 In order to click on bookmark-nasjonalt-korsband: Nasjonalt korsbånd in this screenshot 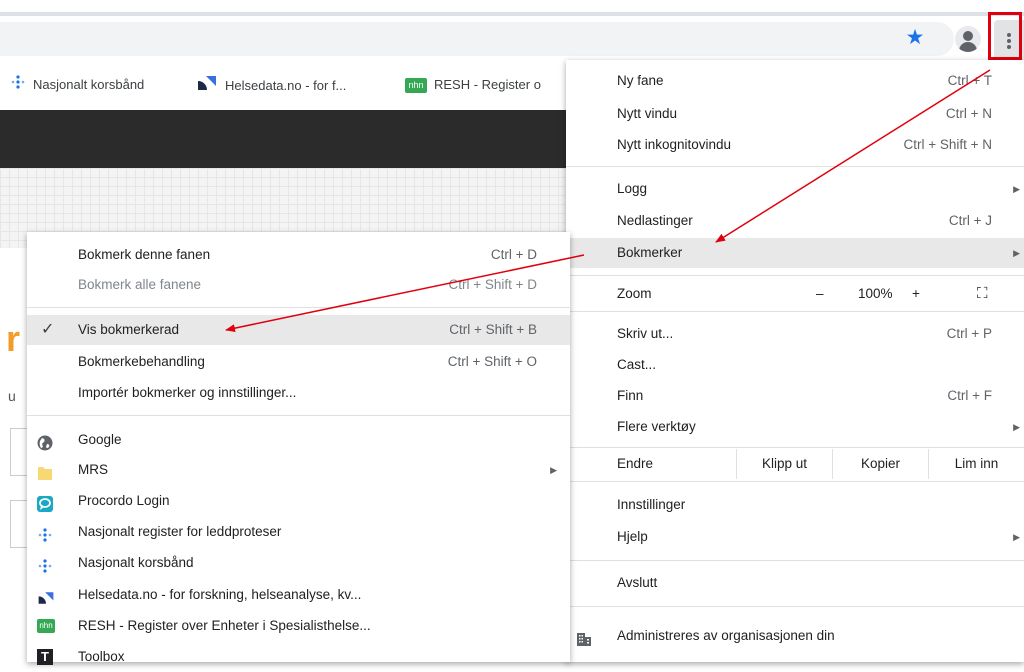, I will do `click(77, 85)`.